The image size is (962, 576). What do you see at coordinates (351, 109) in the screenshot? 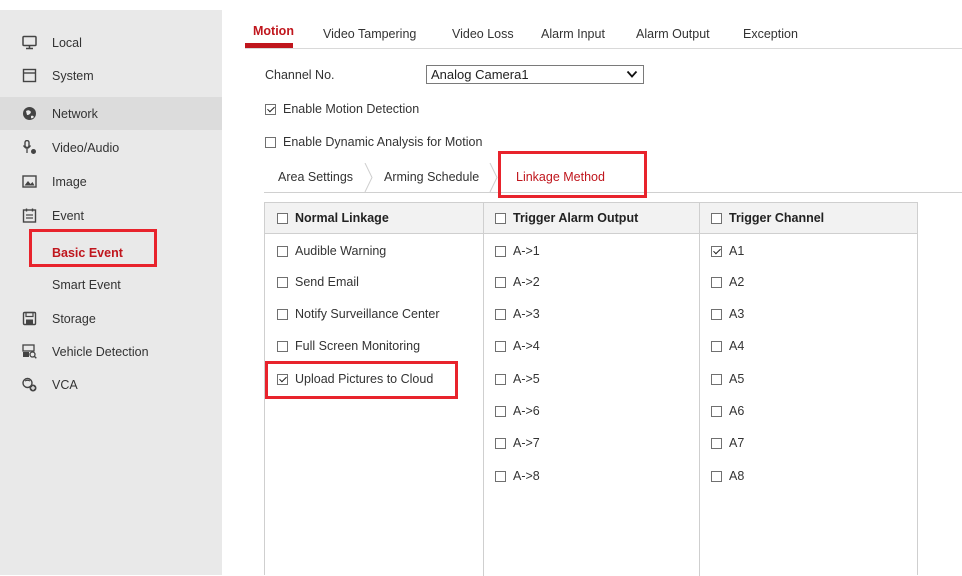
I see `checkbox-label: Enable Motion Detection` at bounding box center [351, 109].